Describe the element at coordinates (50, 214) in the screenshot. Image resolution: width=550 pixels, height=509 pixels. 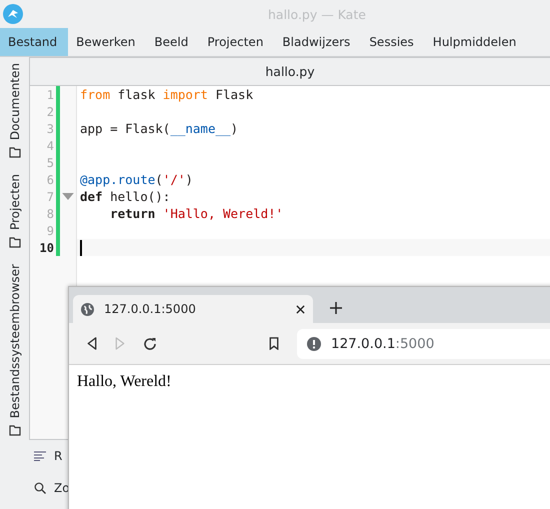
I see `line-number: 8` at that location.